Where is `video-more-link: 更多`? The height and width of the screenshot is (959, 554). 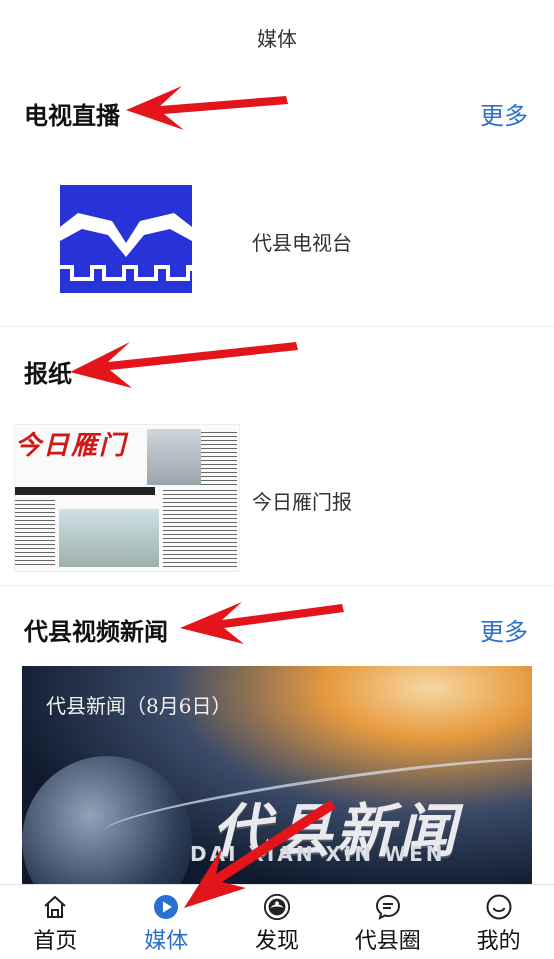
video-more-link: 更多 is located at coordinates (504, 629).